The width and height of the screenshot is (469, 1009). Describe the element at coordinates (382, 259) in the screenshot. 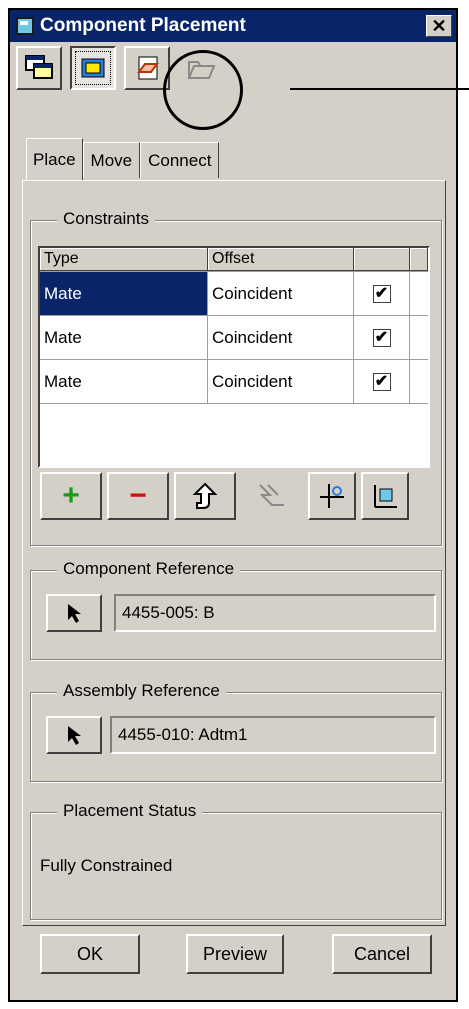

I see `header-check` at that location.